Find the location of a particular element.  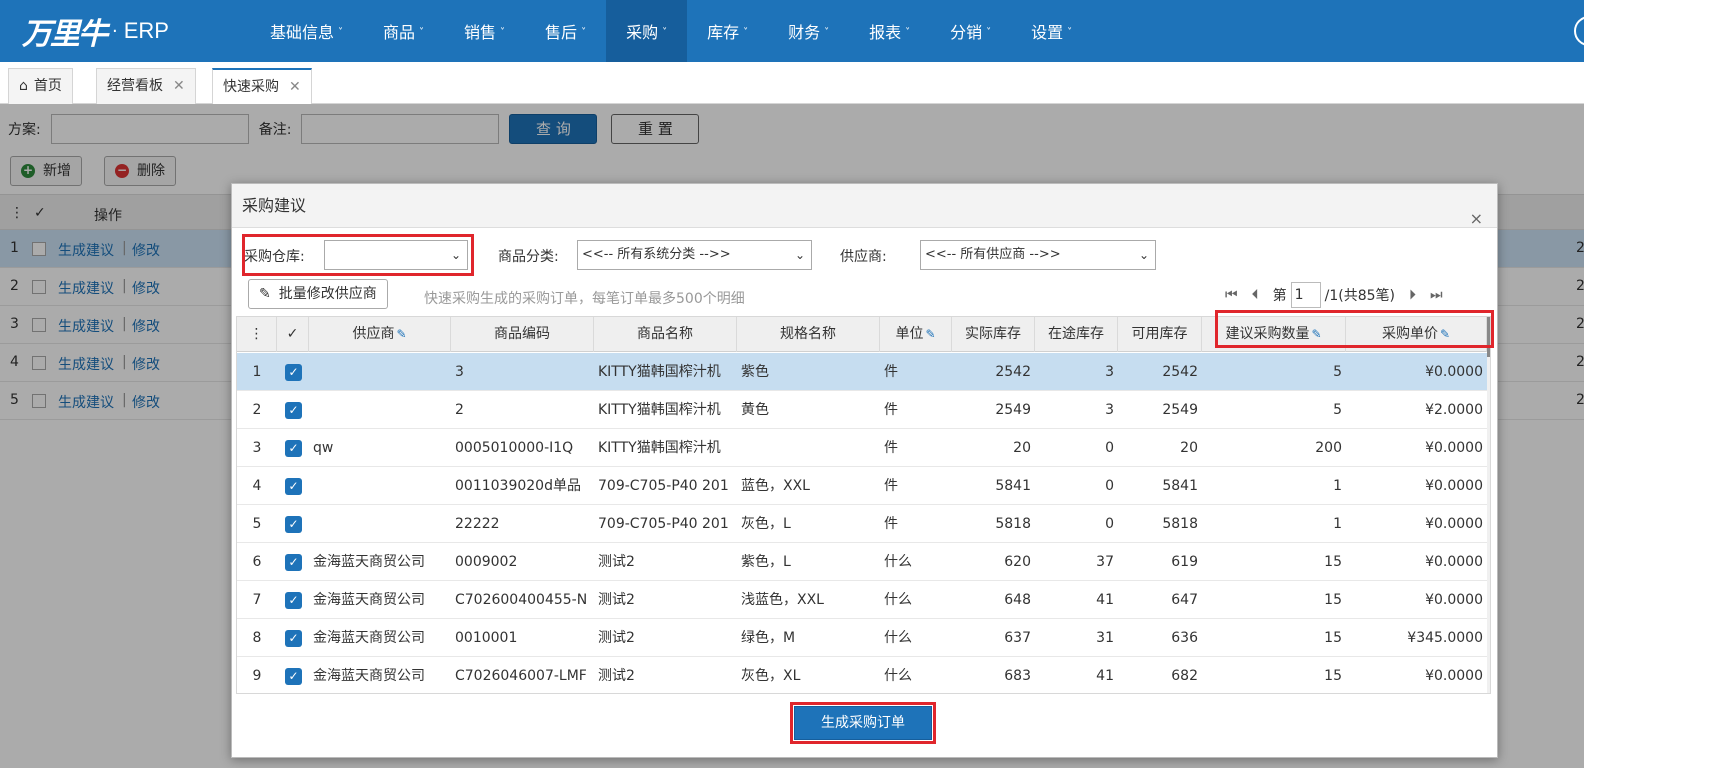

home-icon: ⌂ is located at coordinates (23, 86).